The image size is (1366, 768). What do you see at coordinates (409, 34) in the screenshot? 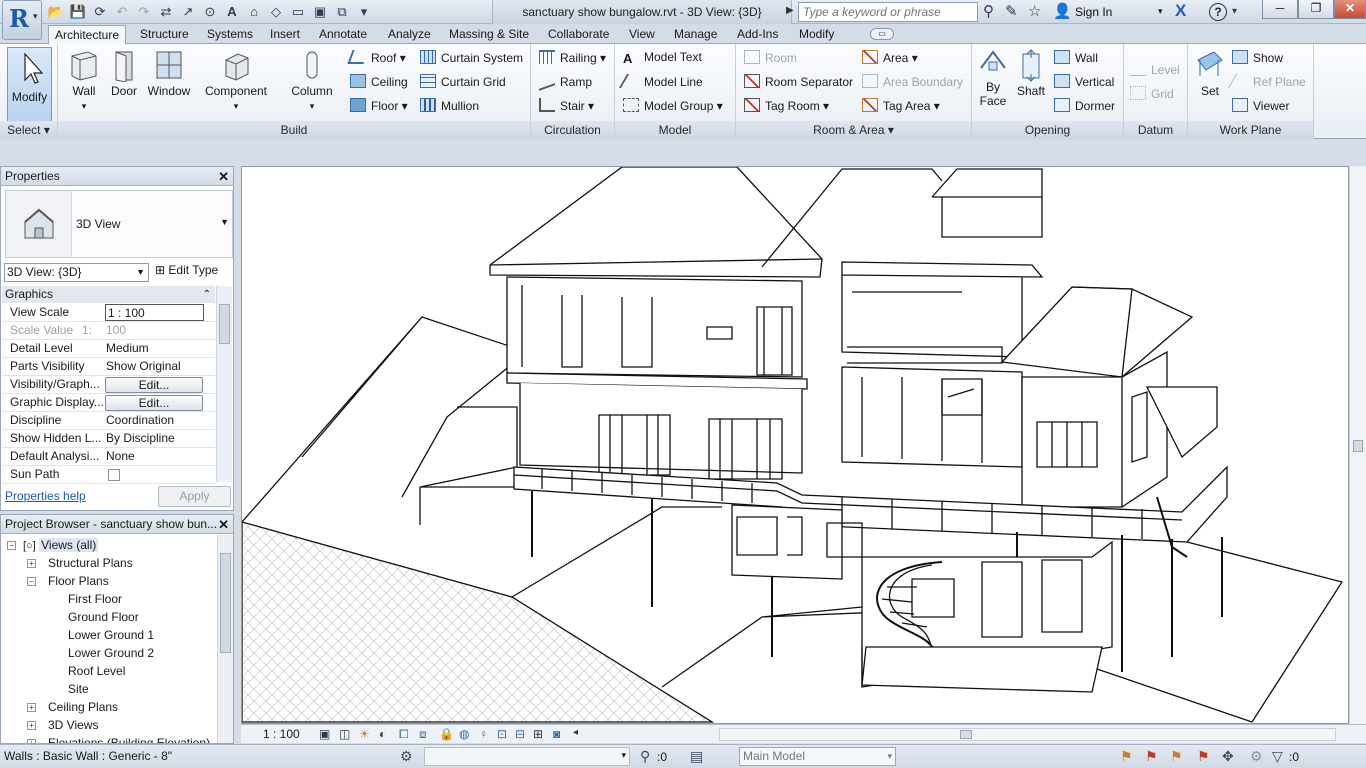
I see `tab-analyze: Analyze` at bounding box center [409, 34].